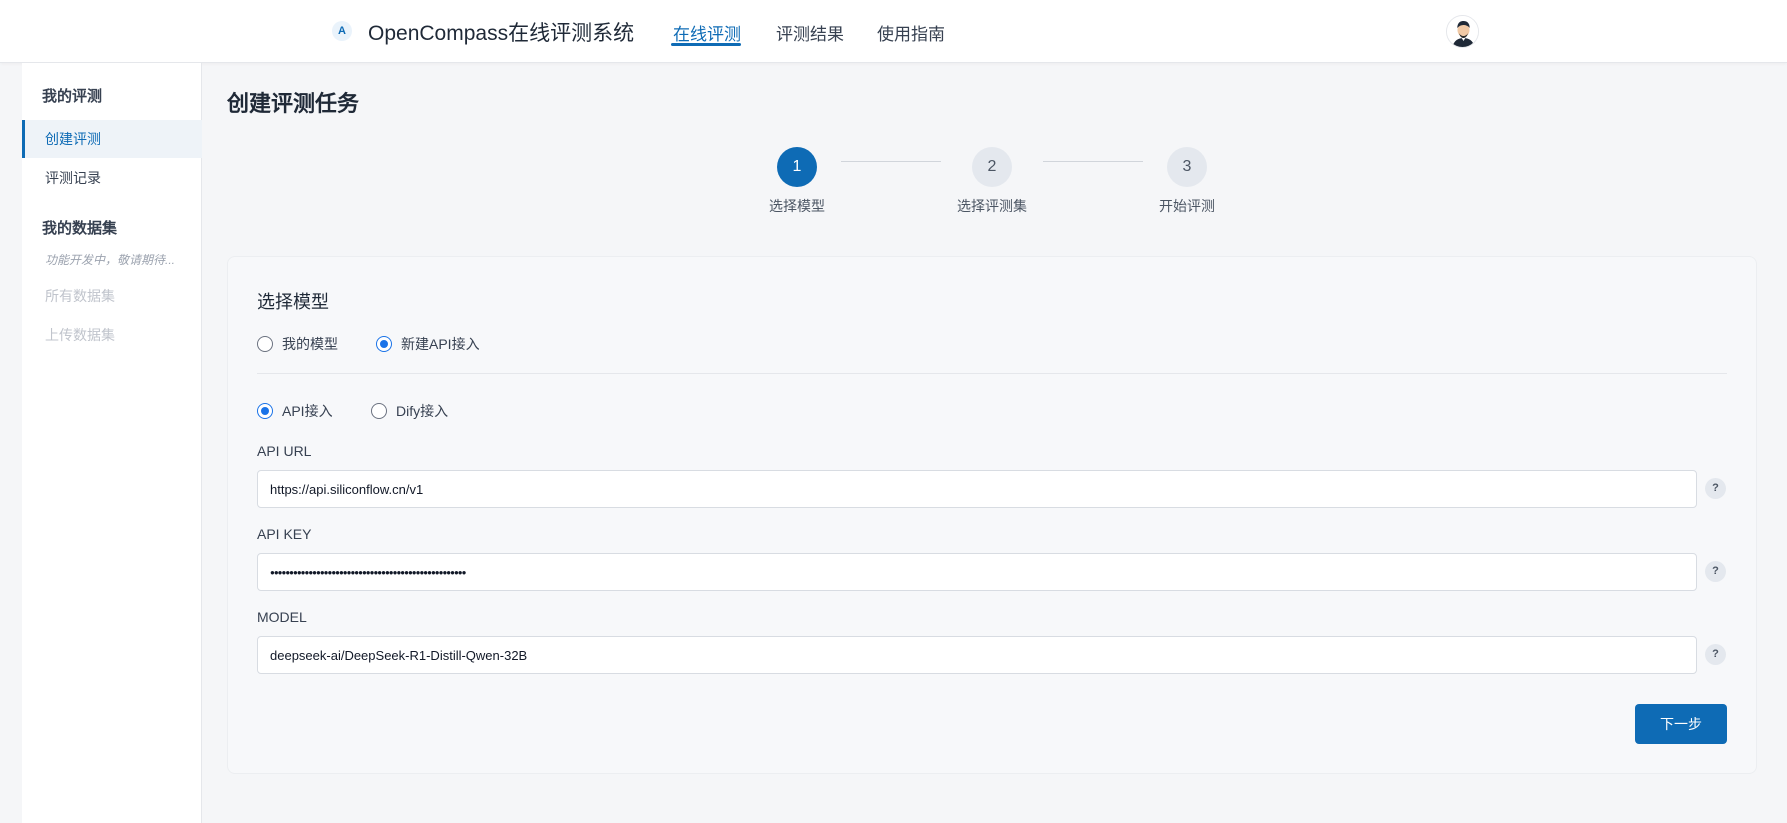 The width and height of the screenshot is (1787, 823). I want to click on page-title: 创建评测任务, so click(293, 103).